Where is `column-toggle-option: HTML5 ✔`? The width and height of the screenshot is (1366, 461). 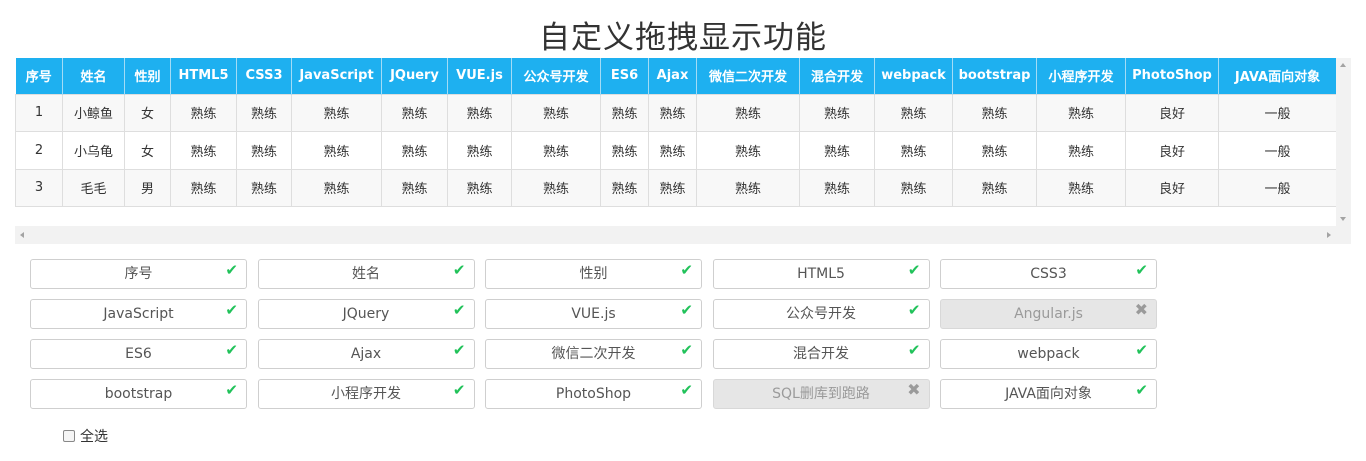
column-toggle-option: HTML5 ✔ is located at coordinates (821, 274).